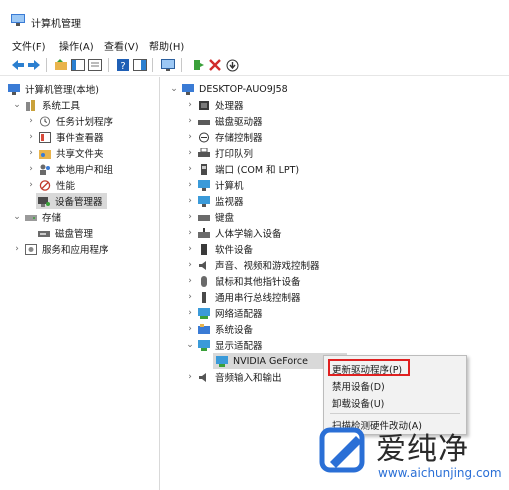 The image size is (509, 490). Describe the element at coordinates (358, 386) in the screenshot. I see `menu-item-disable-device: 禁用设备(D)` at that location.